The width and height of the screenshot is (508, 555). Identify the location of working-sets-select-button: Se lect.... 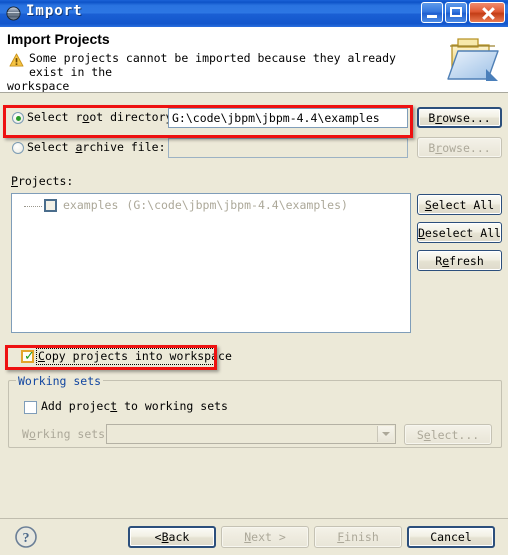
(448, 434).